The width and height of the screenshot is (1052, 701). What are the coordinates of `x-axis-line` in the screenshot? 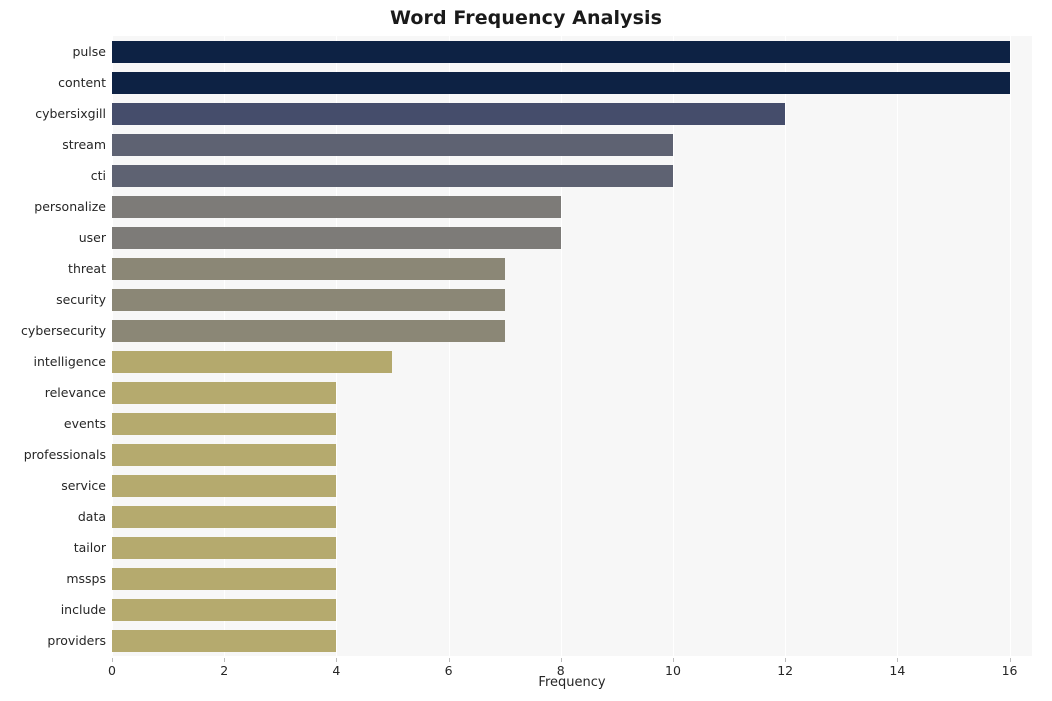 It's located at (572, 656).